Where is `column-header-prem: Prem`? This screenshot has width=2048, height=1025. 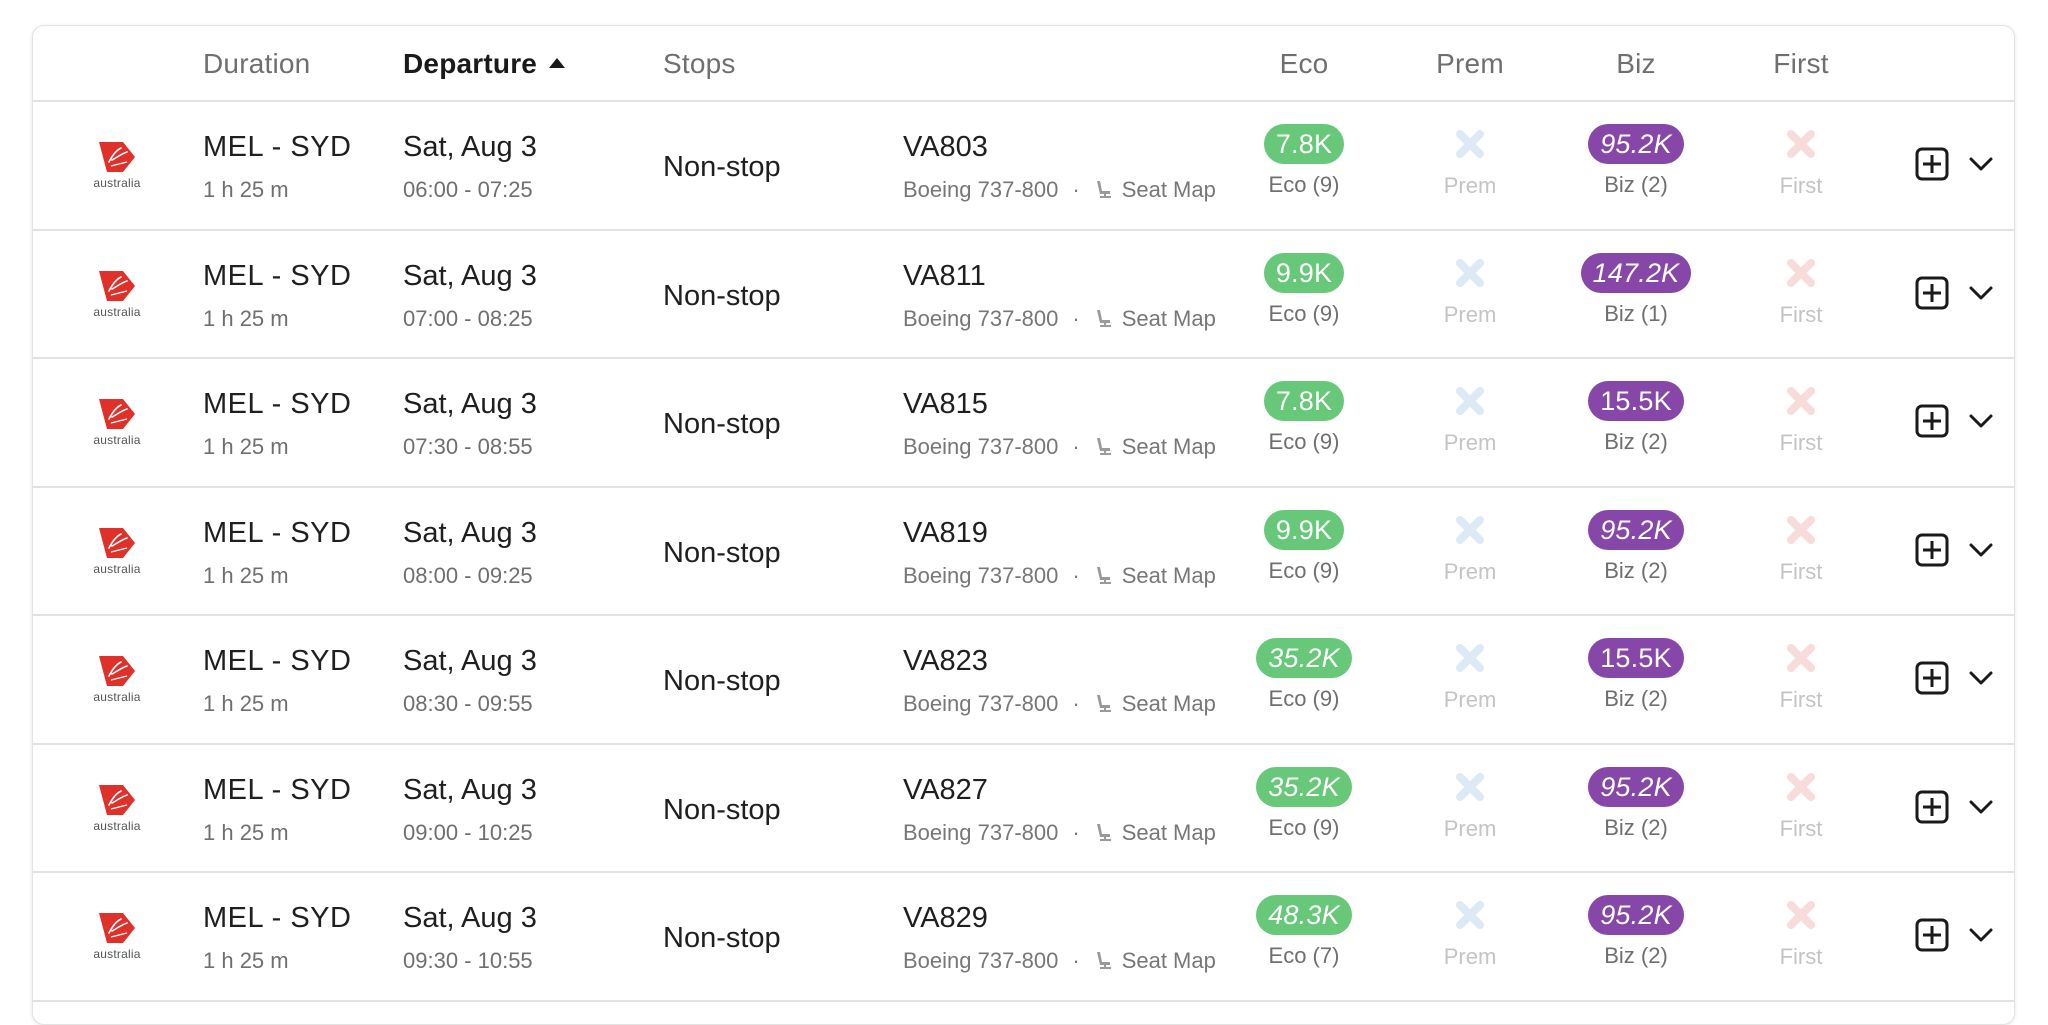
column-header-prem: Prem is located at coordinates (1470, 64).